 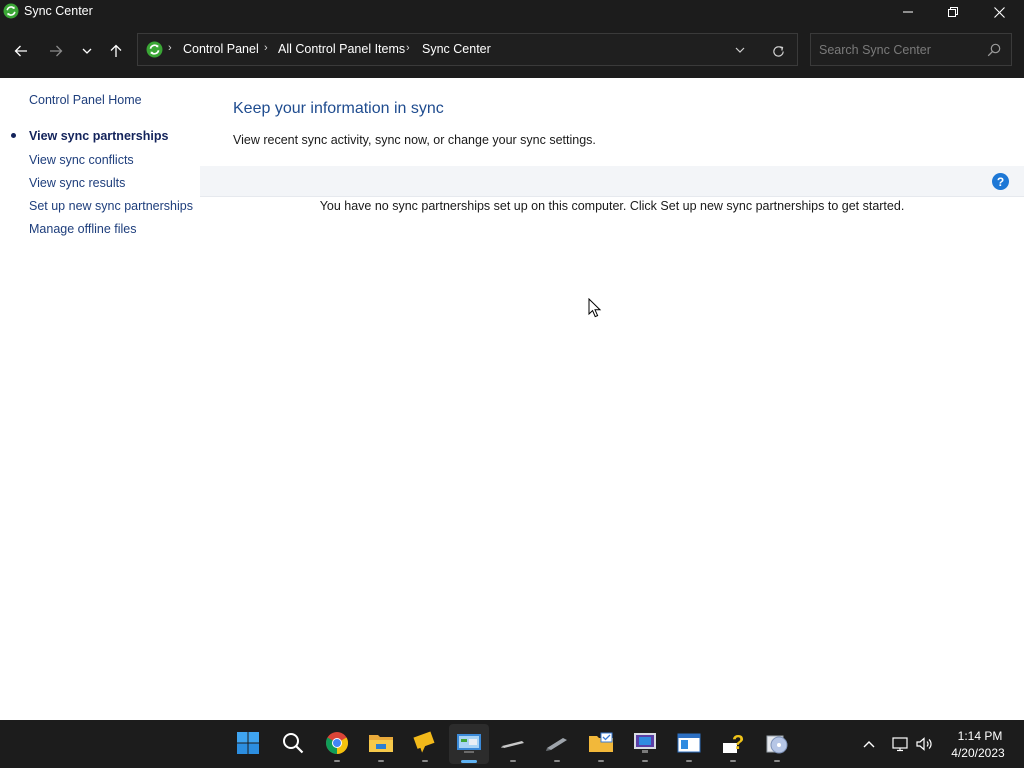 I want to click on sidebar-item-control-panel-home: Control Panel Home, so click(x=85, y=100).